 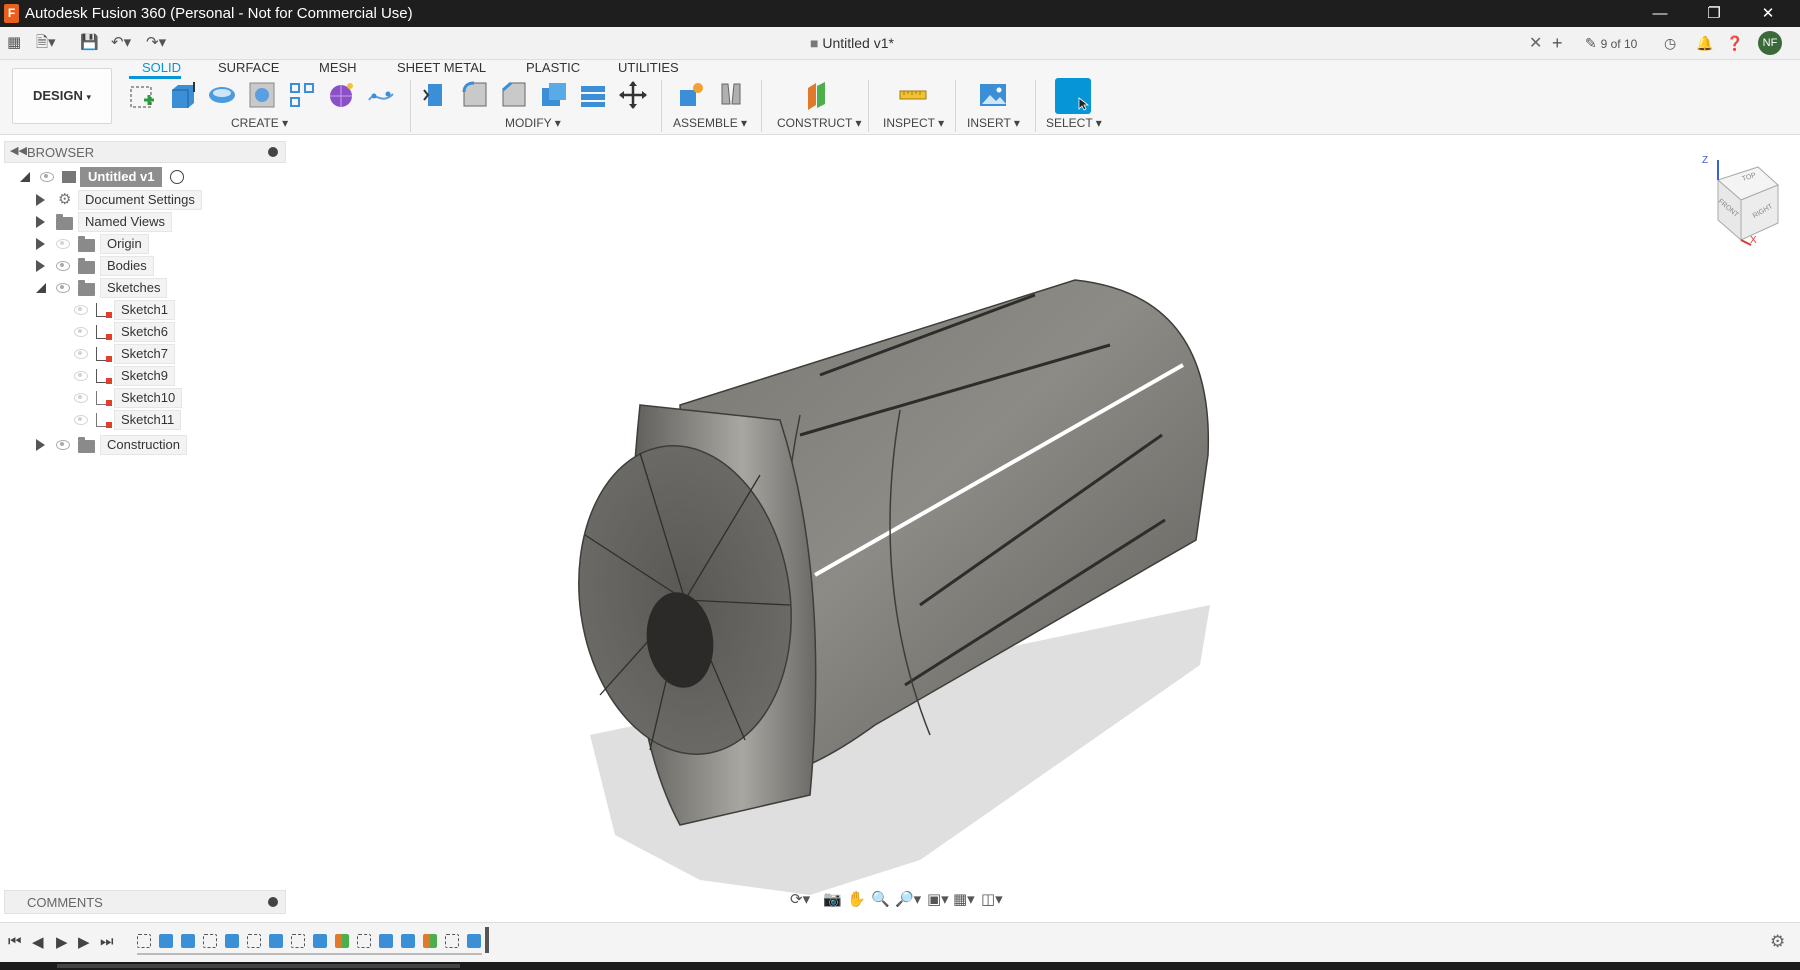 I want to click on view-cube: TOP FRONT RIGHT Z X, so click(x=1746, y=202).